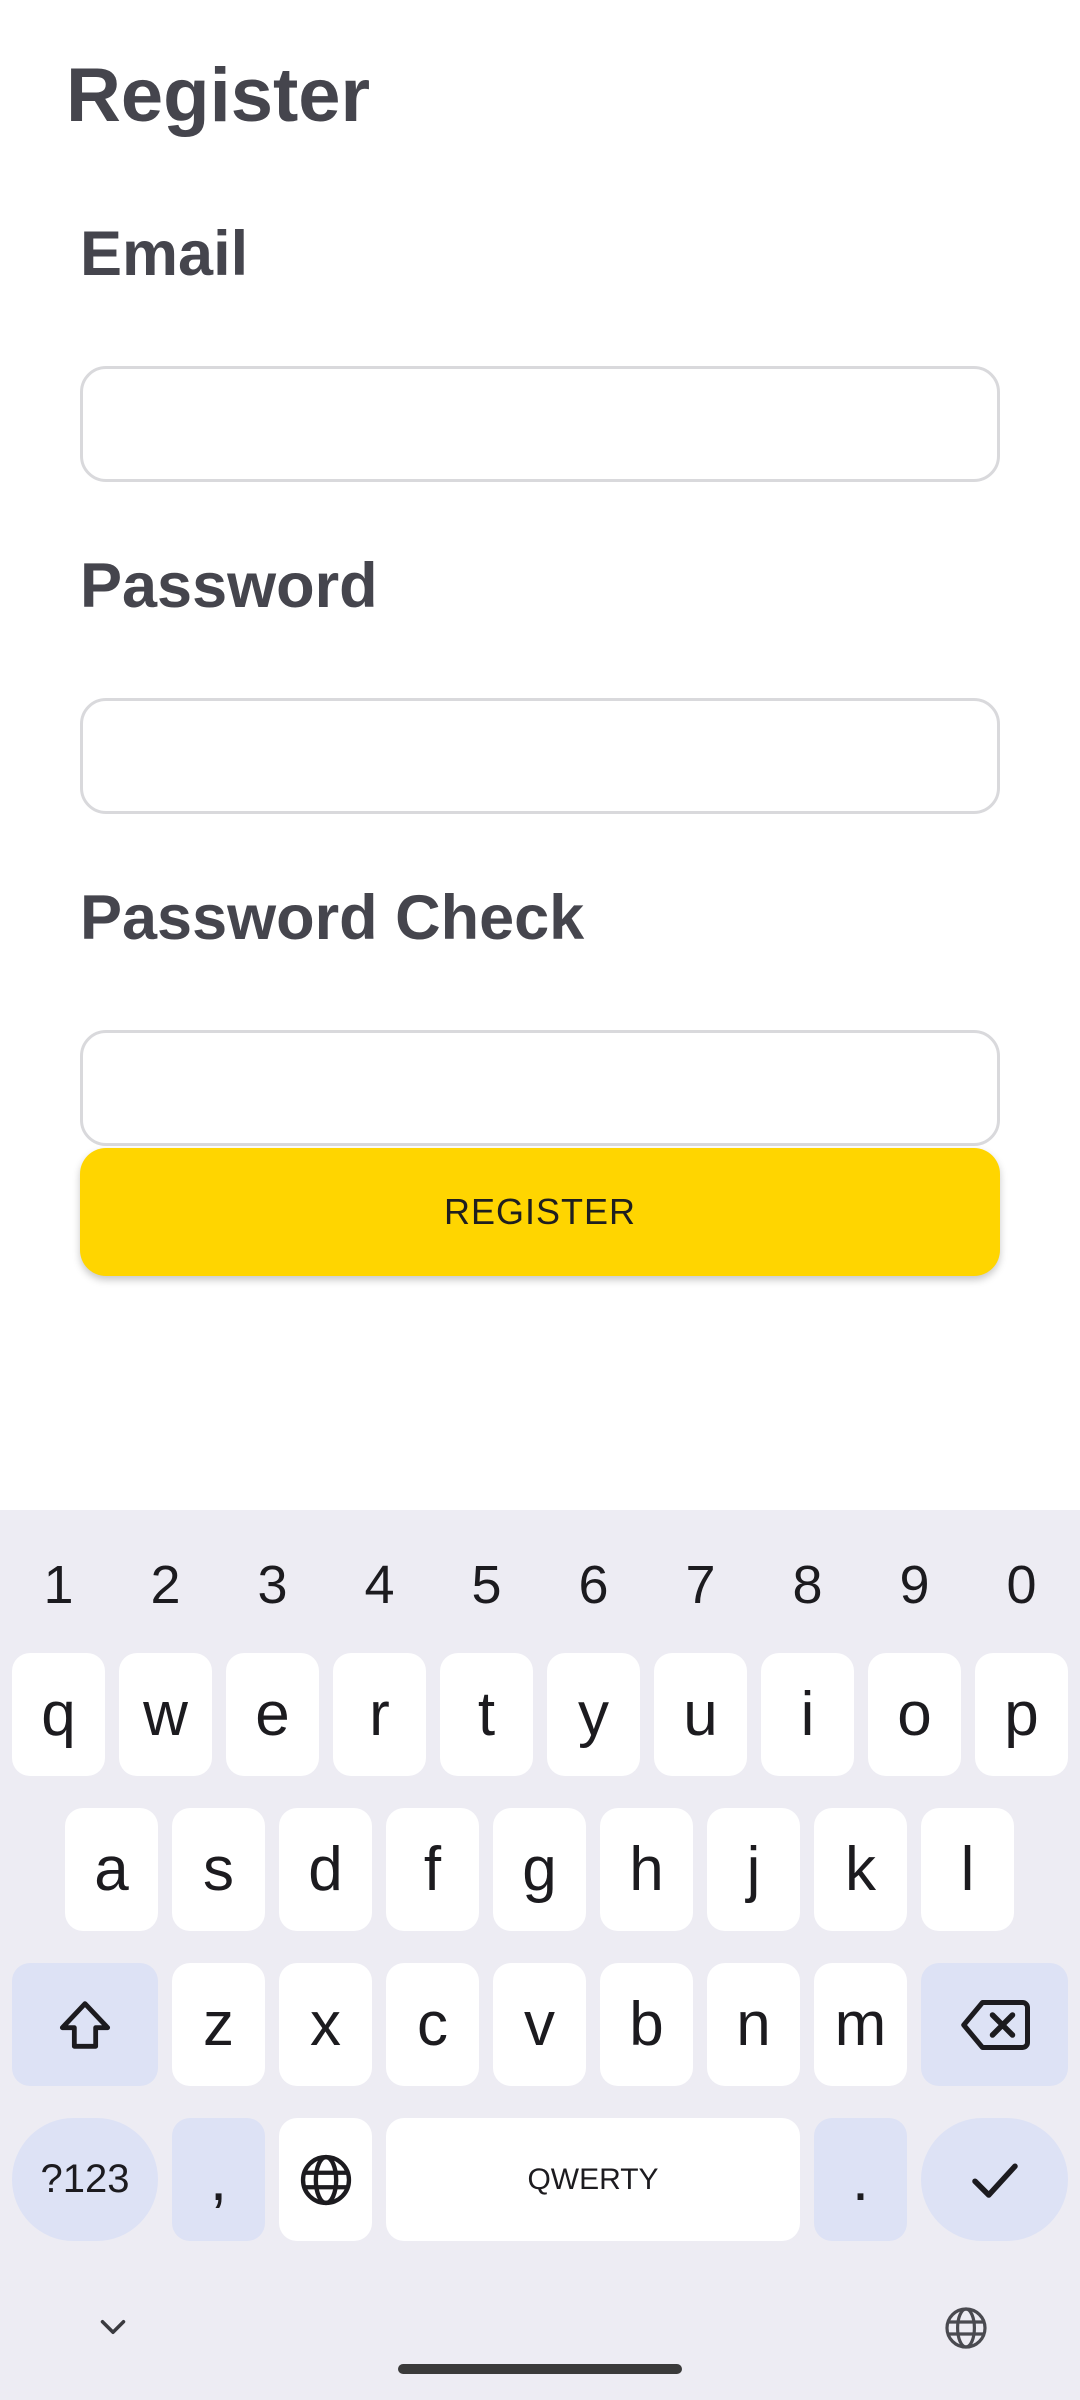  Describe the element at coordinates (540, 2334) in the screenshot. I see `keyboard-nav-bar` at that location.